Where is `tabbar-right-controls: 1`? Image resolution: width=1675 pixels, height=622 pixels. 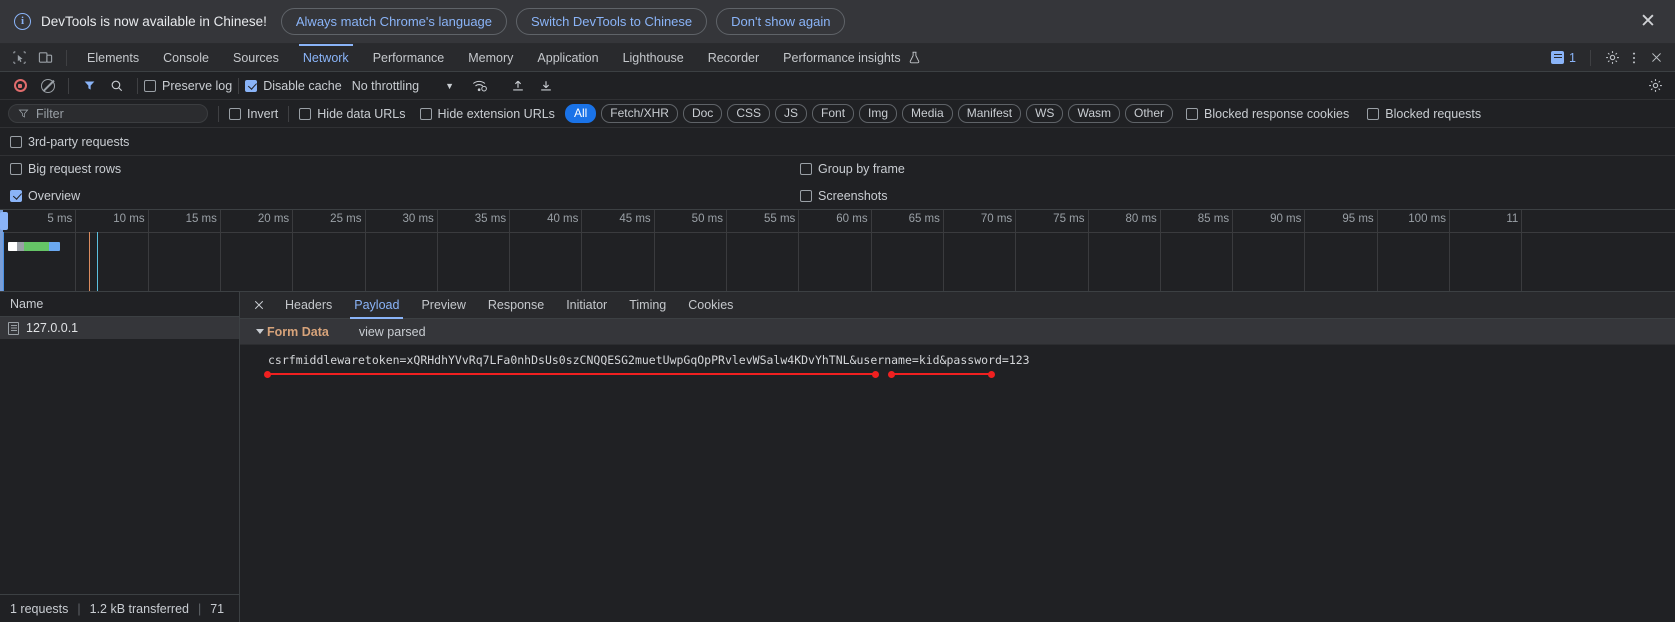 tabbar-right-controls: 1 is located at coordinates (1613, 58).